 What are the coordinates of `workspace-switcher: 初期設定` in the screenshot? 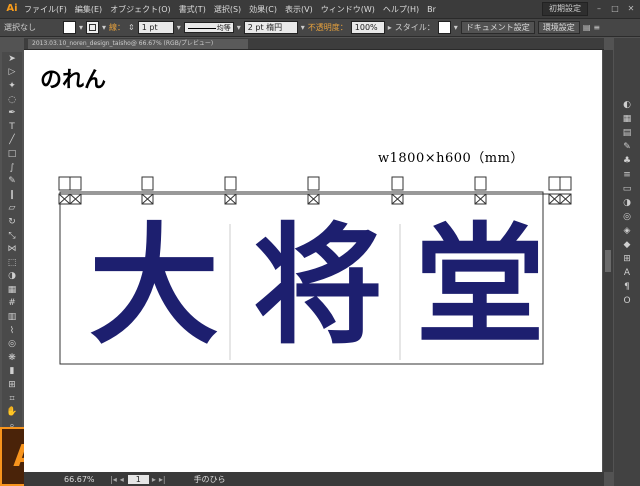 It's located at (565, 9).